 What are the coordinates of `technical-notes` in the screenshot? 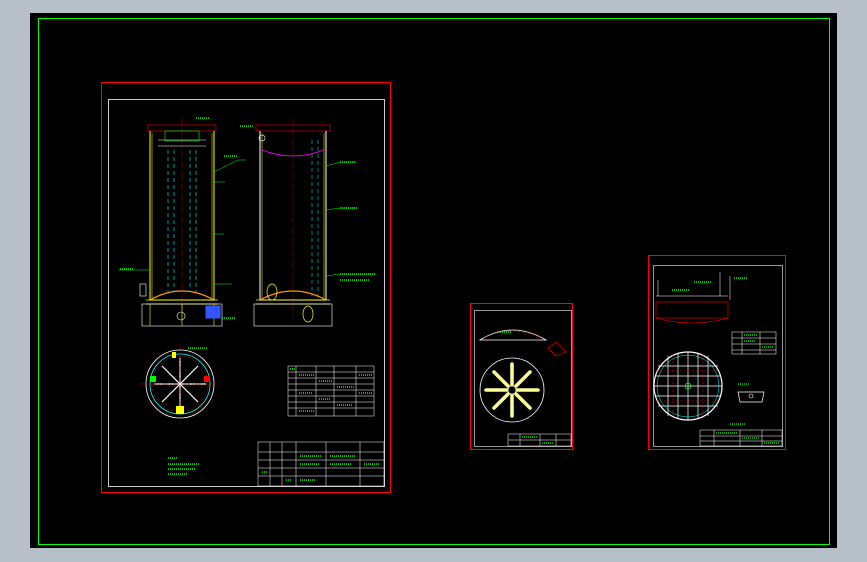 It's located at (184, 466).